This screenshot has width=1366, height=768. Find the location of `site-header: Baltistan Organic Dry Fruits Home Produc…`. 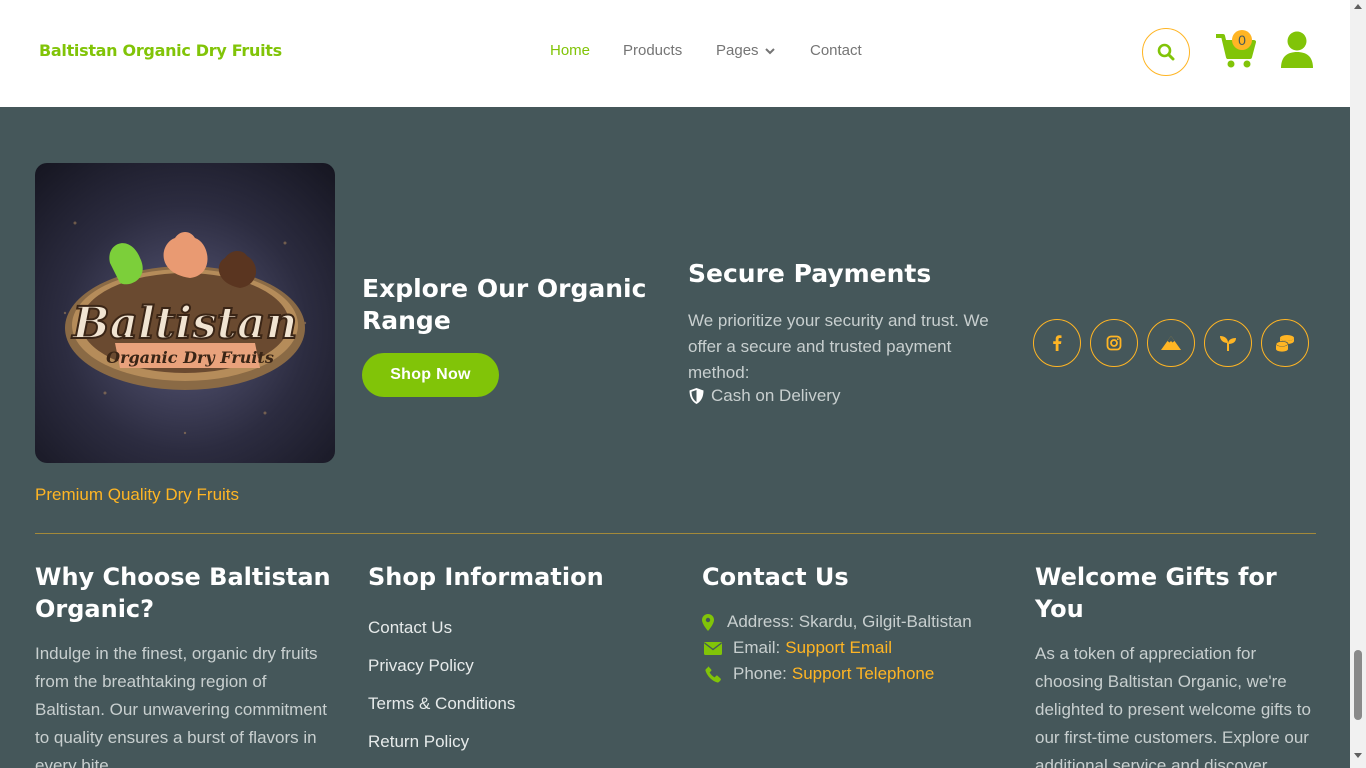

site-header: Baltistan Organic Dry Fruits Home Produc… is located at coordinates (675, 53).